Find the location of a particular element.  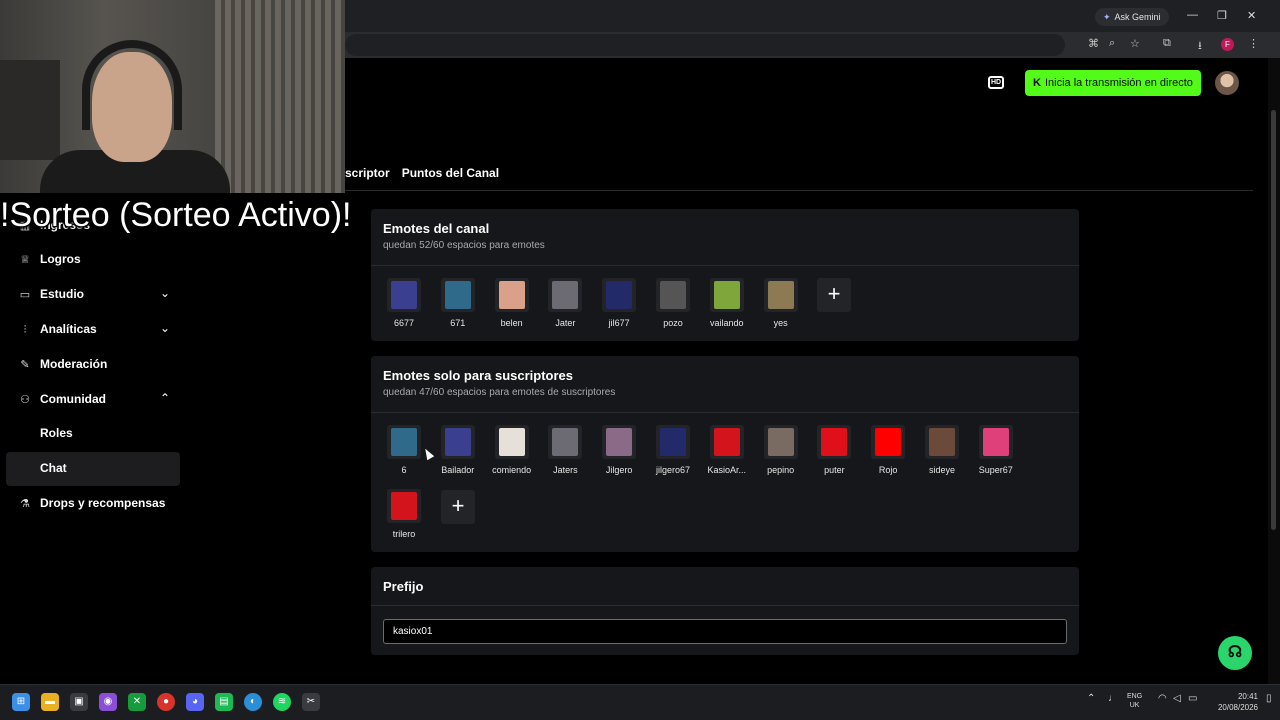

emote-name: pepino is located at coordinates (781, 470).